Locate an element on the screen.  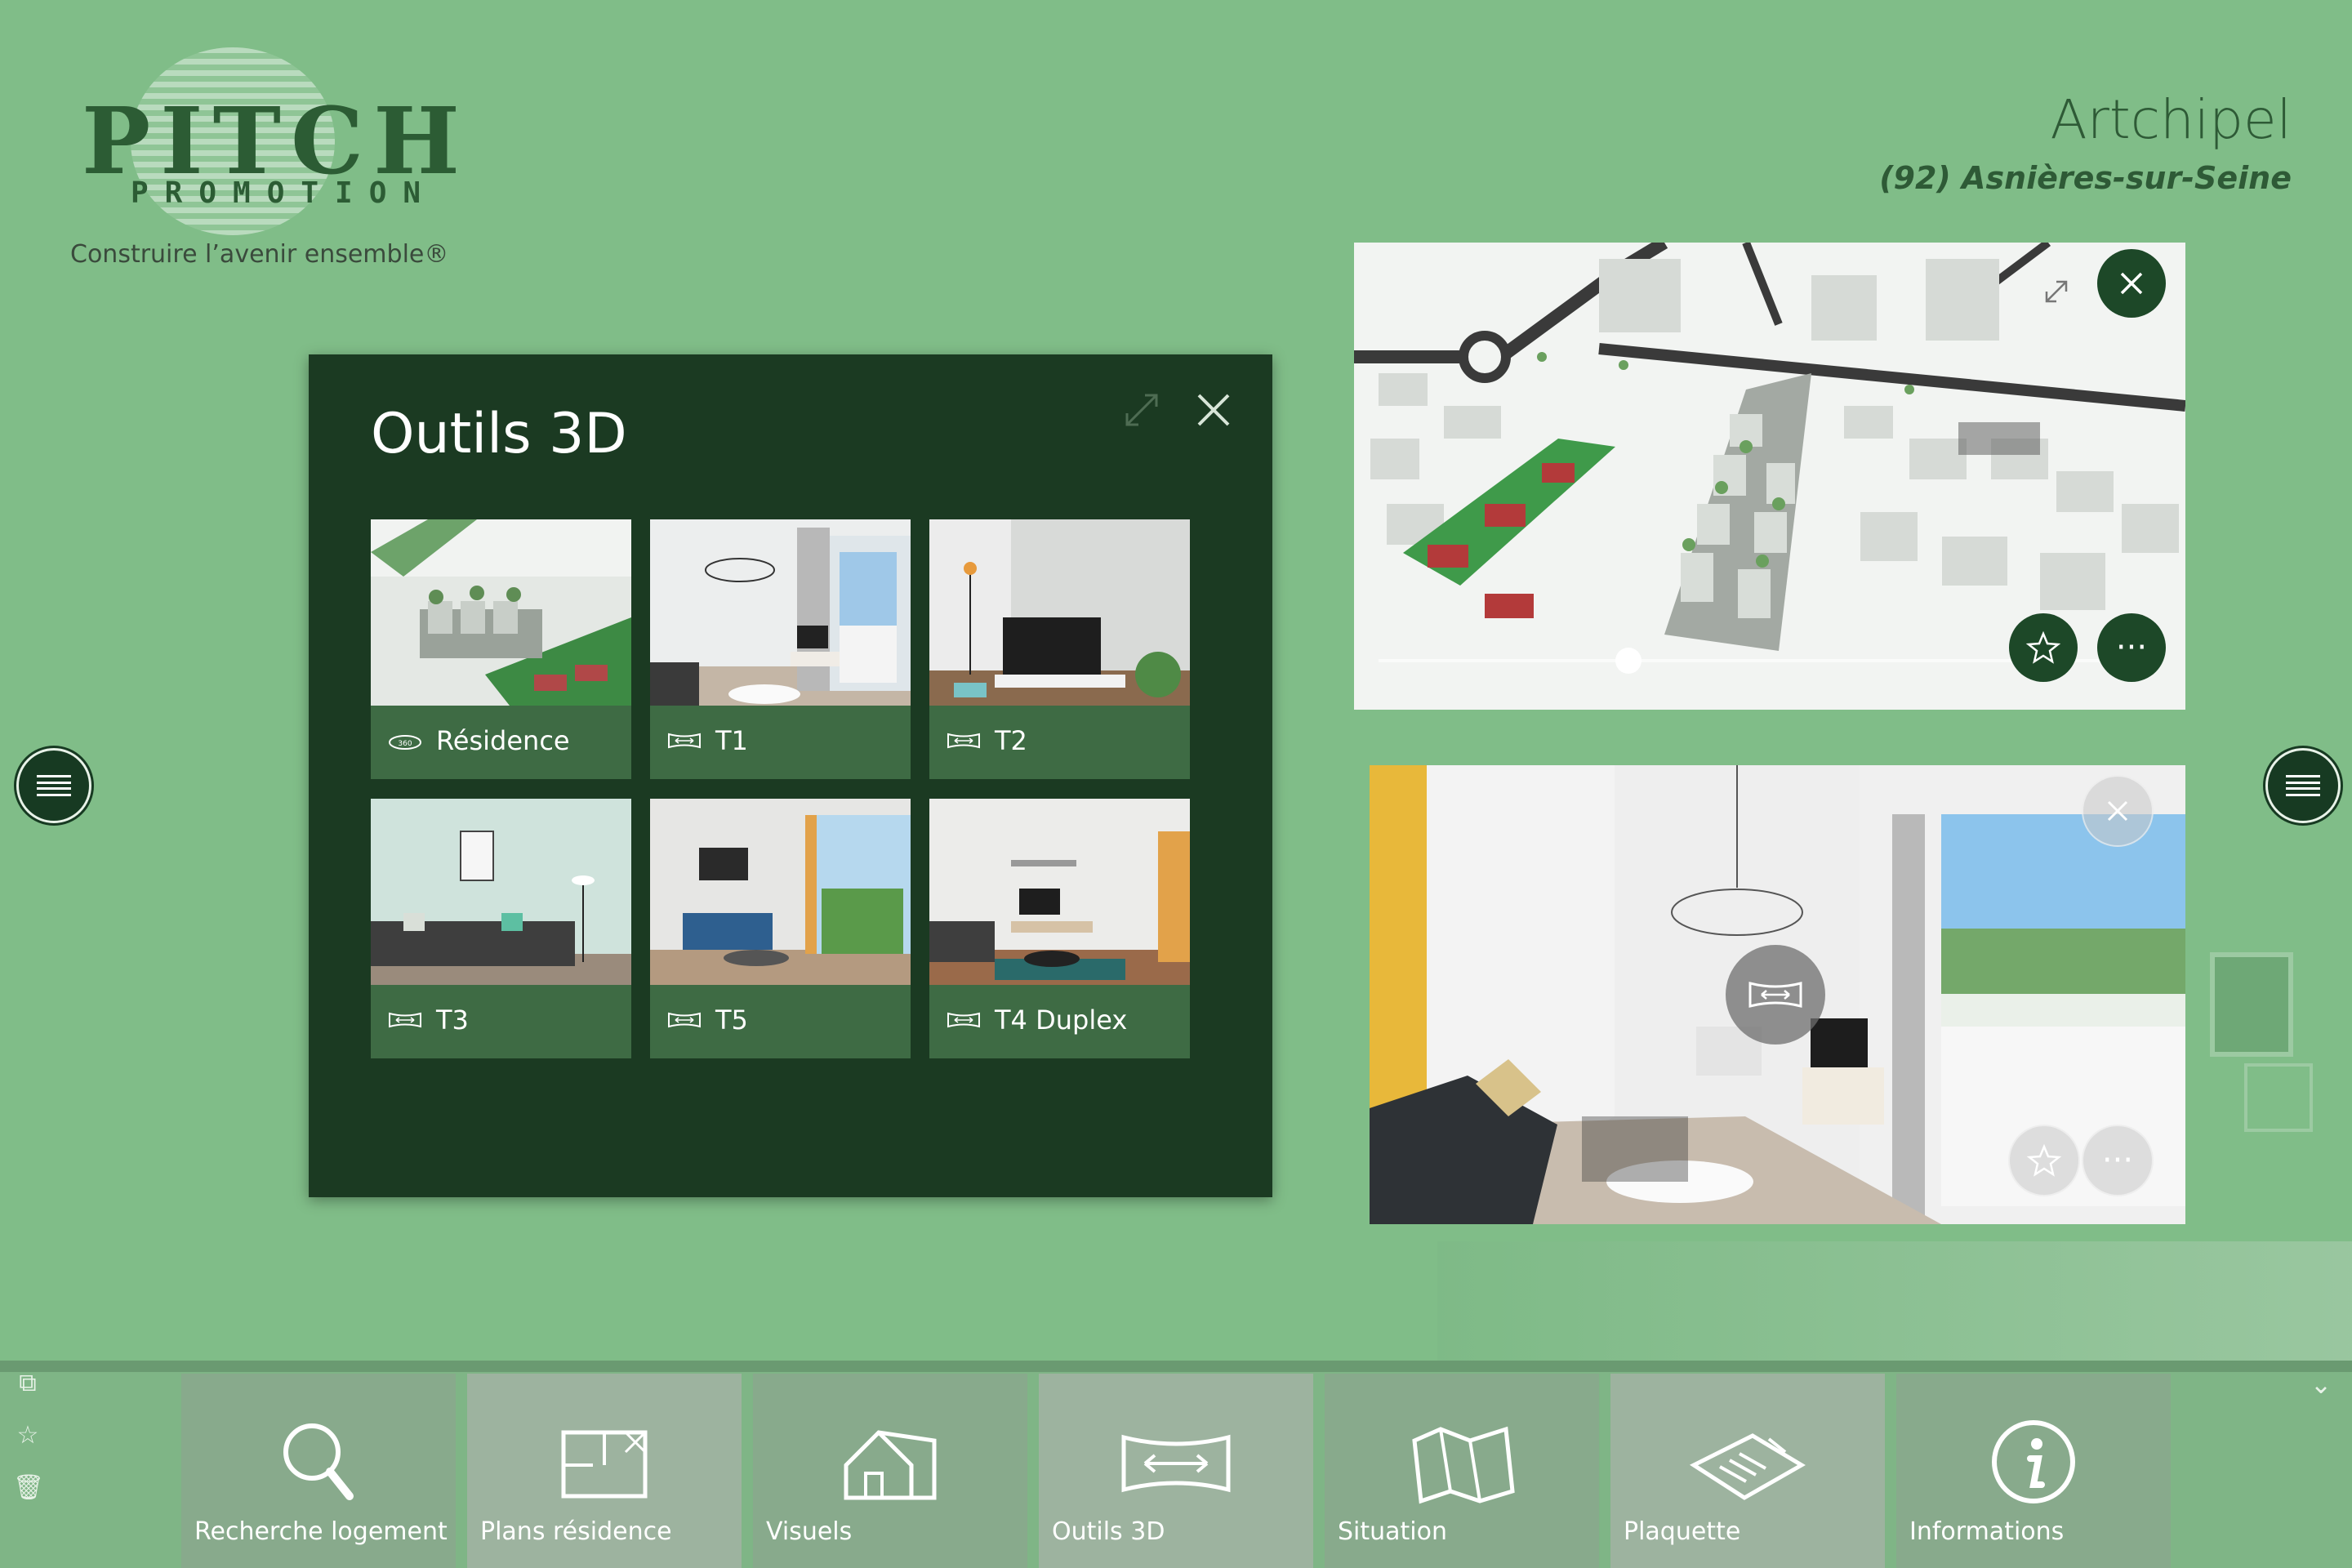
tile-label-row: T4 Duplex is located at coordinates (1036, 1020).